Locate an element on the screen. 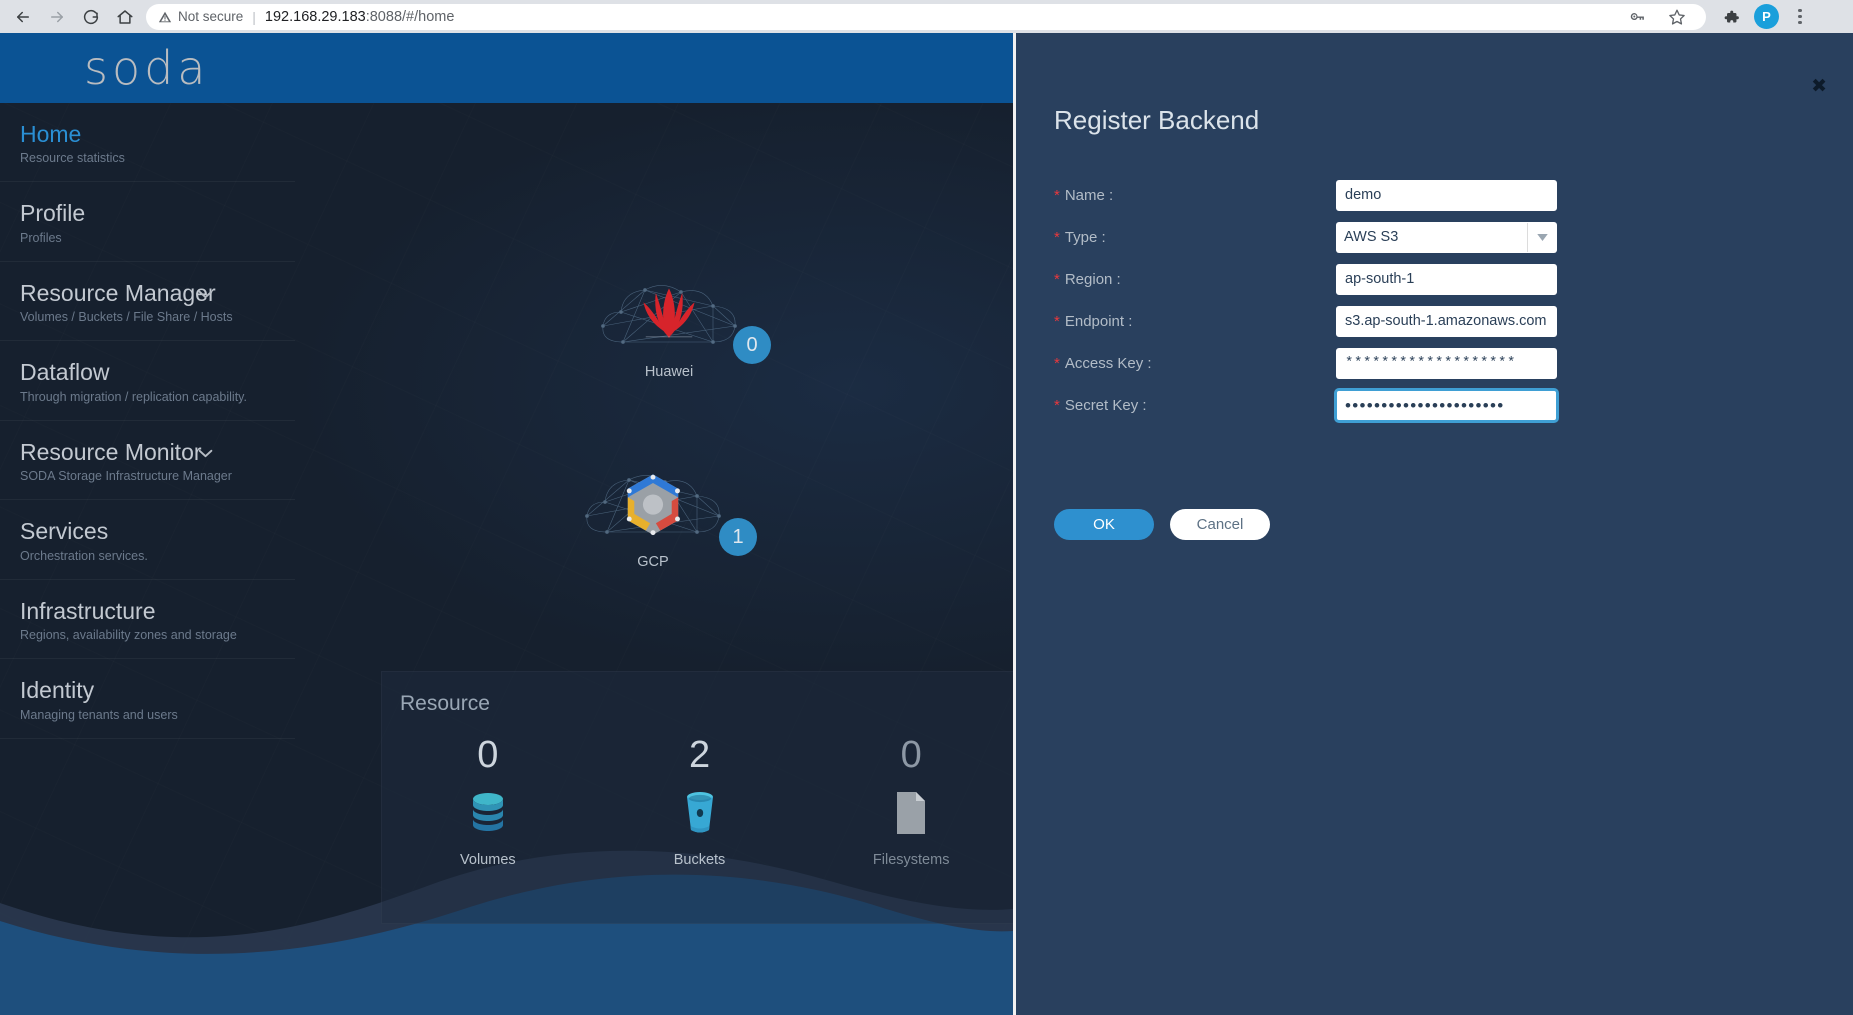 The image size is (1853, 1015). browser-toolbar-right: P is located at coordinates (1762, 17).